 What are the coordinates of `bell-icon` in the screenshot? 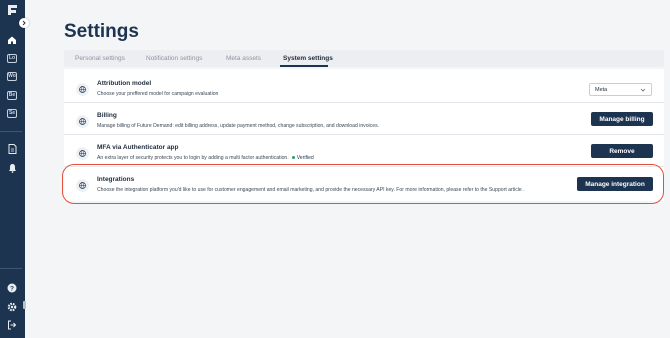 It's located at (12, 168).